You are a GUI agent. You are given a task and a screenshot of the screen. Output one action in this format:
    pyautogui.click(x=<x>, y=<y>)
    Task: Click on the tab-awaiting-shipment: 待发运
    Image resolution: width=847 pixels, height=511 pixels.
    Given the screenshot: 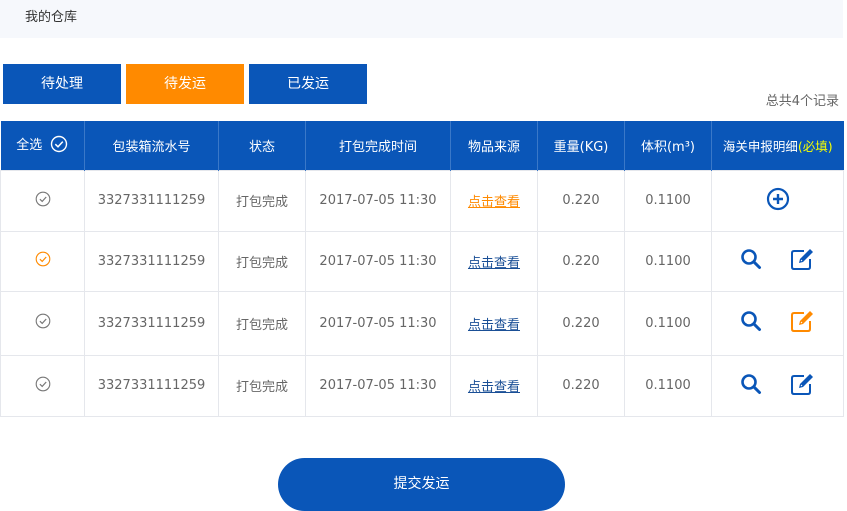 What is the action you would take?
    pyautogui.click(x=185, y=84)
    